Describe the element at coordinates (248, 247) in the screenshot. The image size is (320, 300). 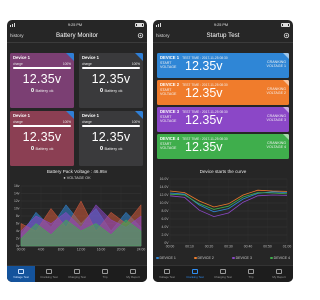
I see `x-tick-label: 00:40` at that location.